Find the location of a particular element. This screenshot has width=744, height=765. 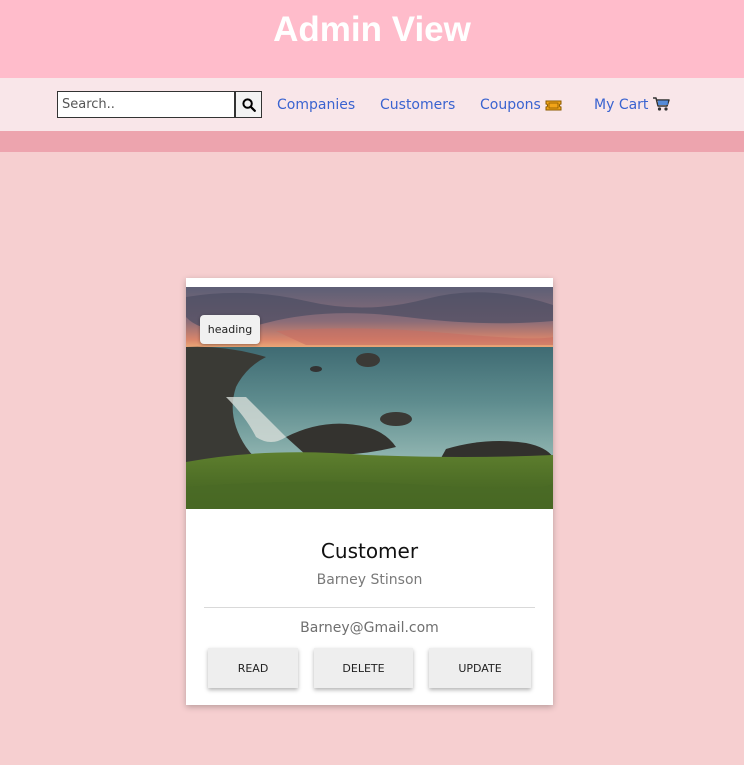

read-button: READ is located at coordinates (253, 668).